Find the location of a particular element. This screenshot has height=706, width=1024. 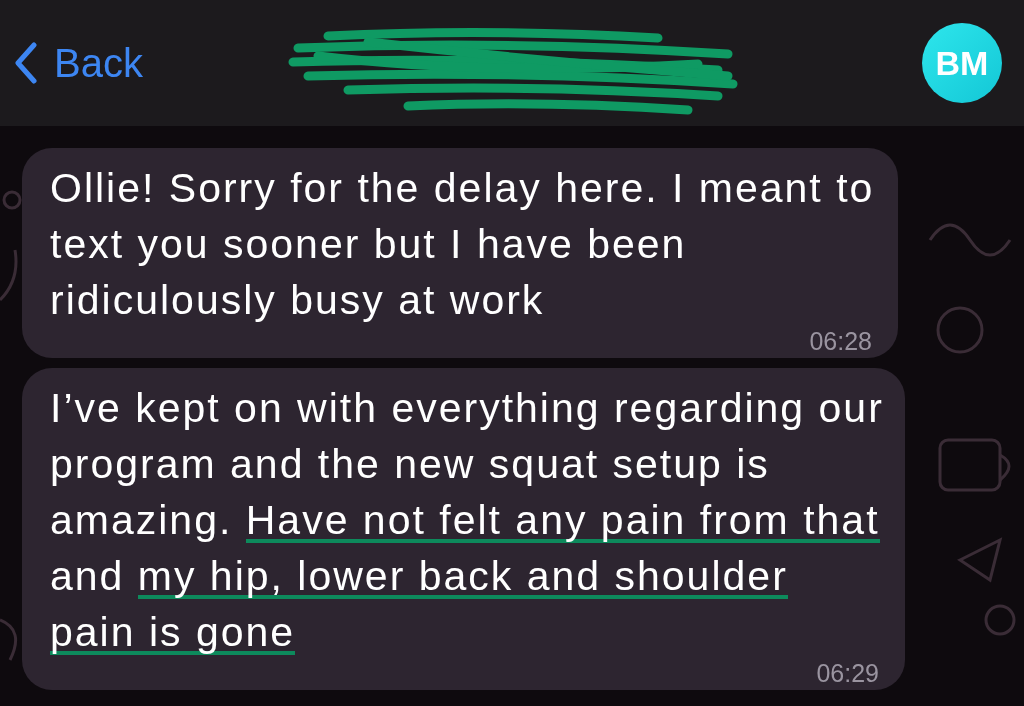

message-time: 06:29 is located at coordinates (847, 673).